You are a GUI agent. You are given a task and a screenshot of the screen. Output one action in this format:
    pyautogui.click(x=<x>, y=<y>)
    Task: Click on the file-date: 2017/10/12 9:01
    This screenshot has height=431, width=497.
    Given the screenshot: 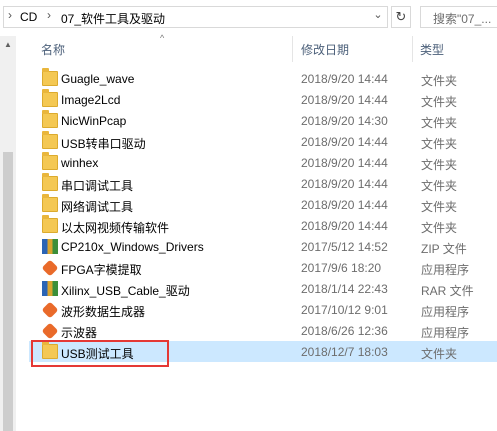 What is the action you would take?
    pyautogui.click(x=344, y=310)
    